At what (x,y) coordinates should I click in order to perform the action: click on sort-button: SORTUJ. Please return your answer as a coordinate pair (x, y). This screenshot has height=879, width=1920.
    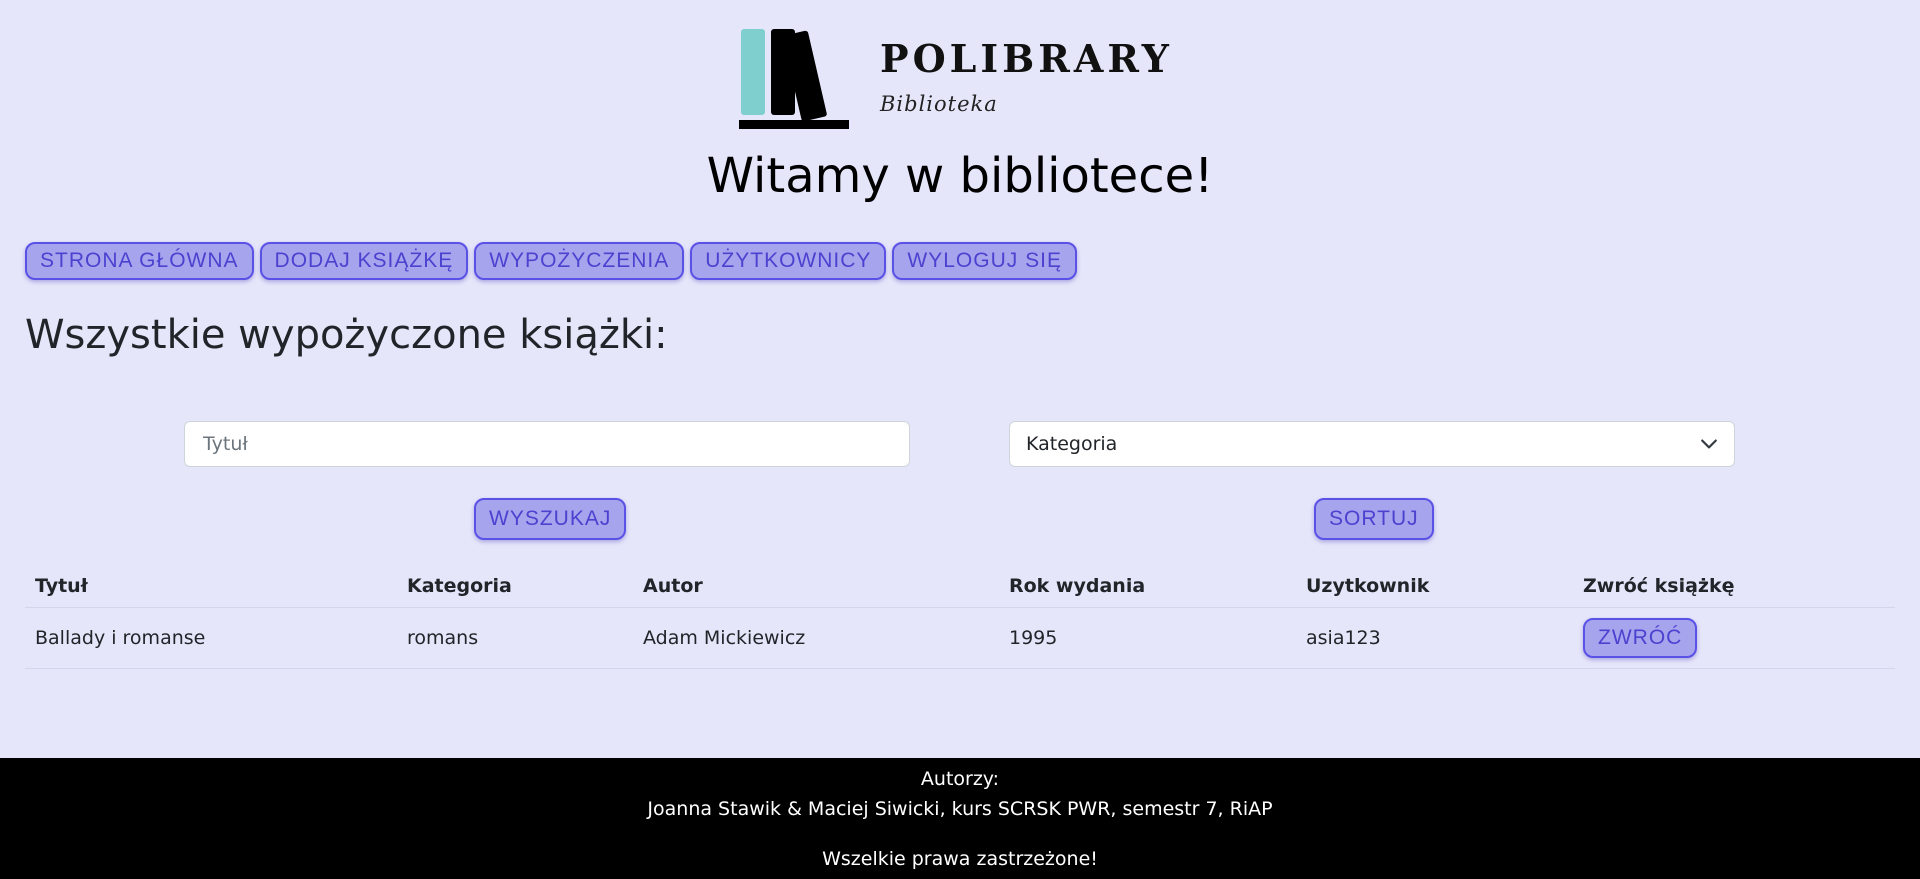
    Looking at the image, I should click on (1374, 519).